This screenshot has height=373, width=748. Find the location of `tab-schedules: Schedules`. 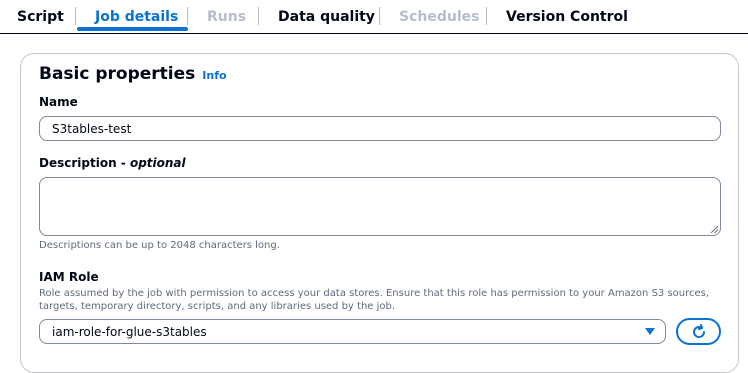

tab-schedules: Schedules is located at coordinates (439, 16).